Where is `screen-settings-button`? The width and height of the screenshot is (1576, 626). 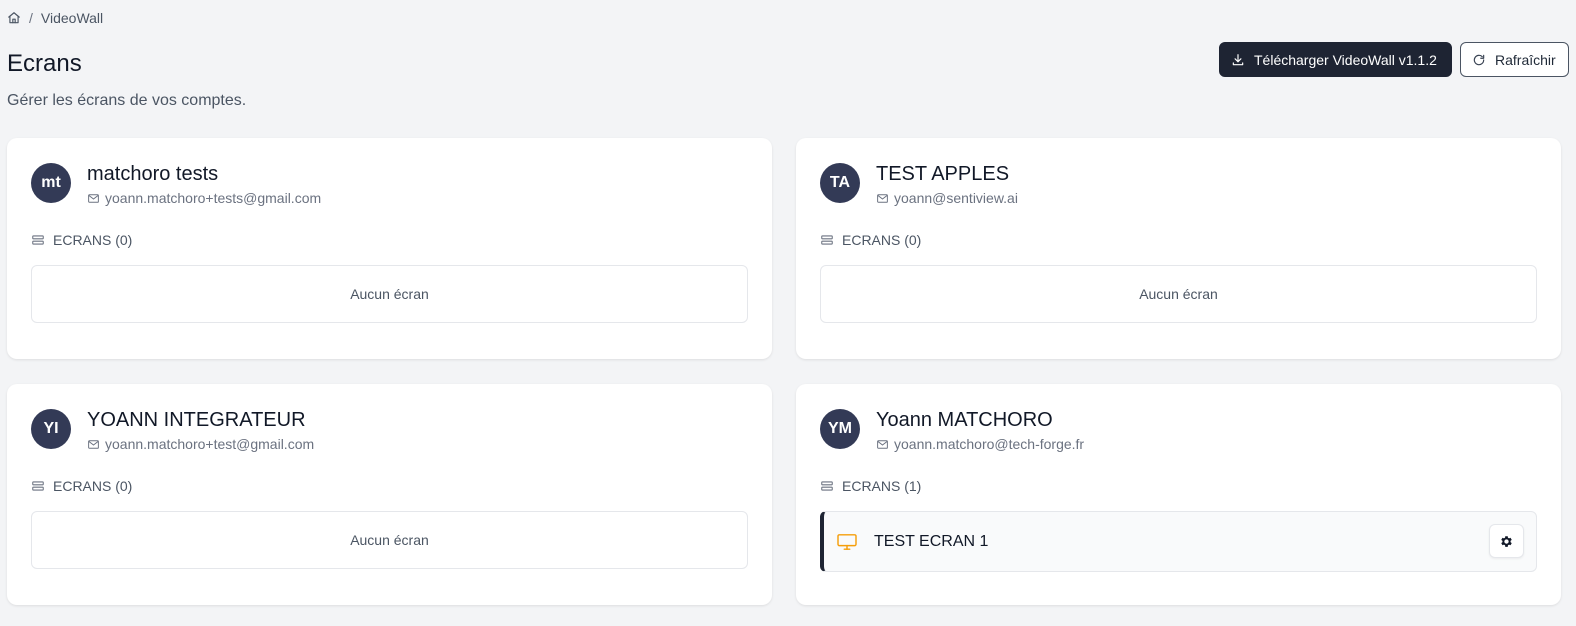 screen-settings-button is located at coordinates (1506, 541).